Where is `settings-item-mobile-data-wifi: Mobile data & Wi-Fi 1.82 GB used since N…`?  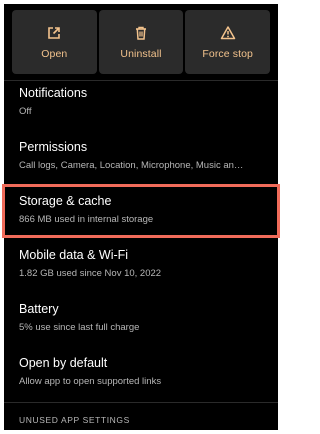
settings-item-mobile-data-wifi: Mobile data & Wi-Fi 1.82 GB used since N… is located at coordinates (144, 264).